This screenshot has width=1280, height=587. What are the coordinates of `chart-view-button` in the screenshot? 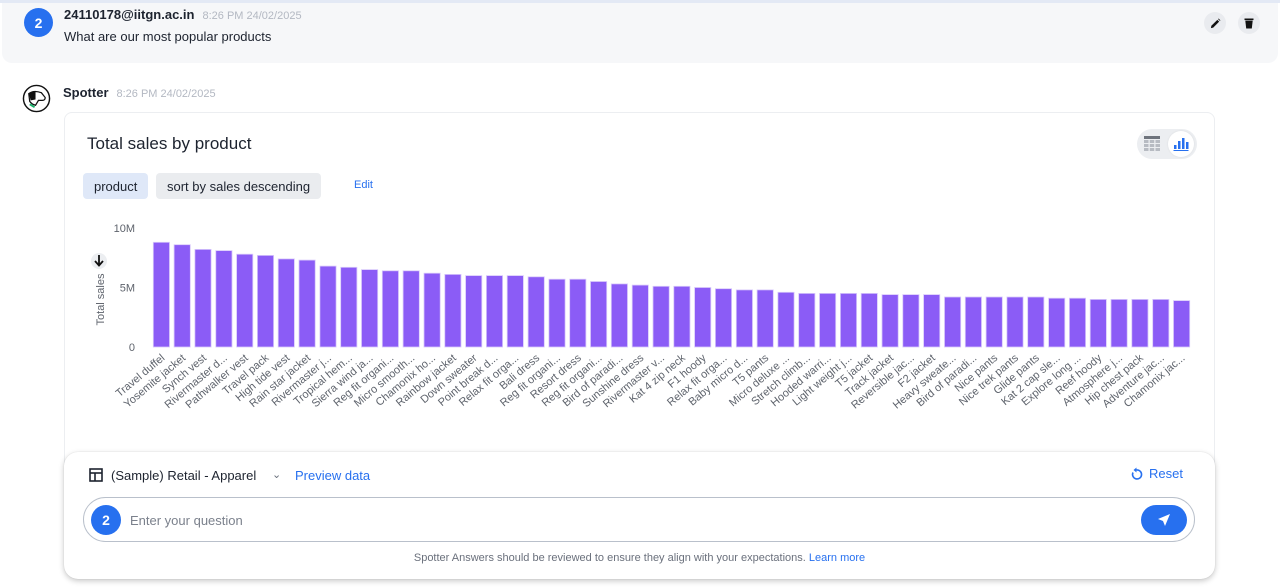 It's located at (1181, 144).